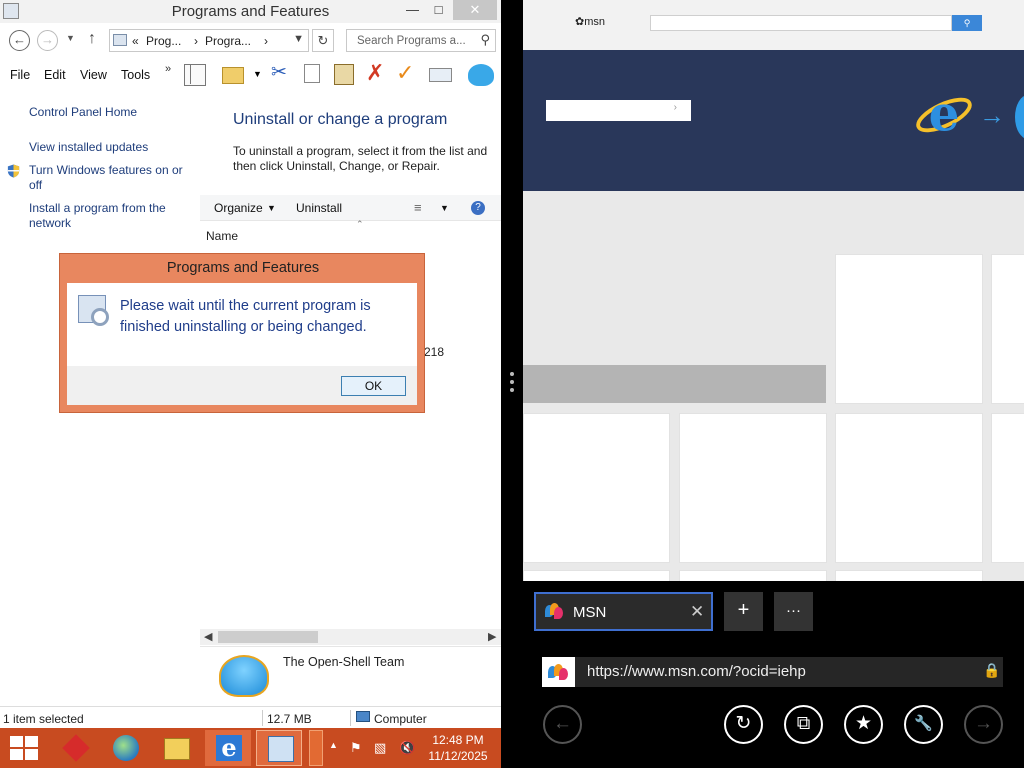 The image size is (1024, 768). Describe the element at coordinates (618, 110) in the screenshot. I see `hero-input: ›` at that location.